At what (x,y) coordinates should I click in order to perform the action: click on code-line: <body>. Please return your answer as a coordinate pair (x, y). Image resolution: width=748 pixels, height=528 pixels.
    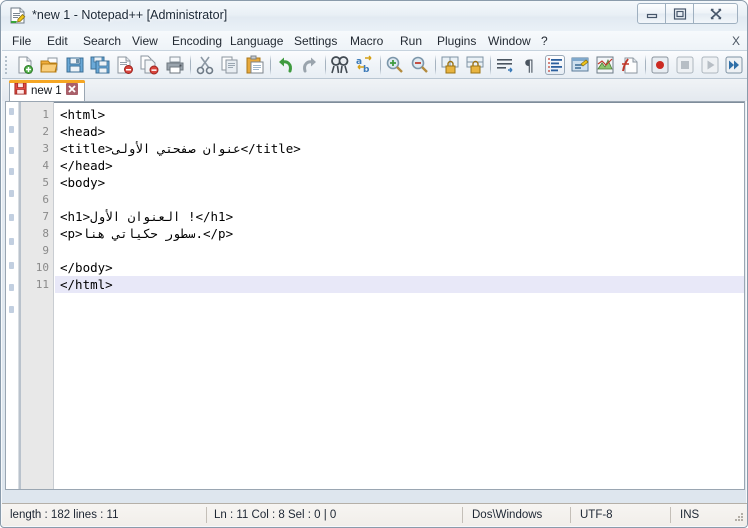
    Looking at the image, I should click on (399, 182).